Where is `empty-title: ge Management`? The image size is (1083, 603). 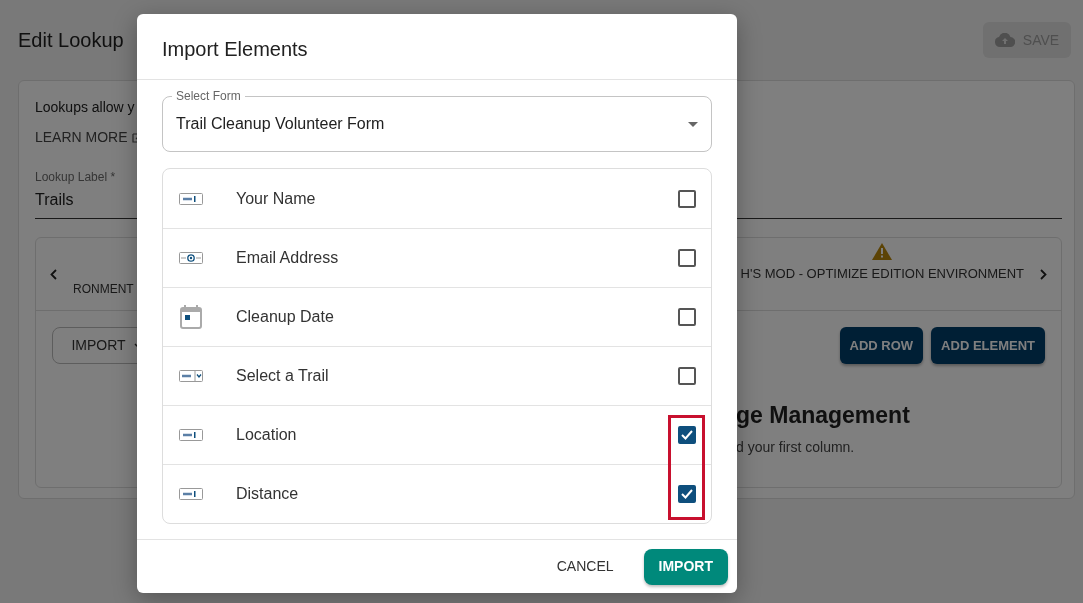 empty-title: ge Management is located at coordinates (823, 415).